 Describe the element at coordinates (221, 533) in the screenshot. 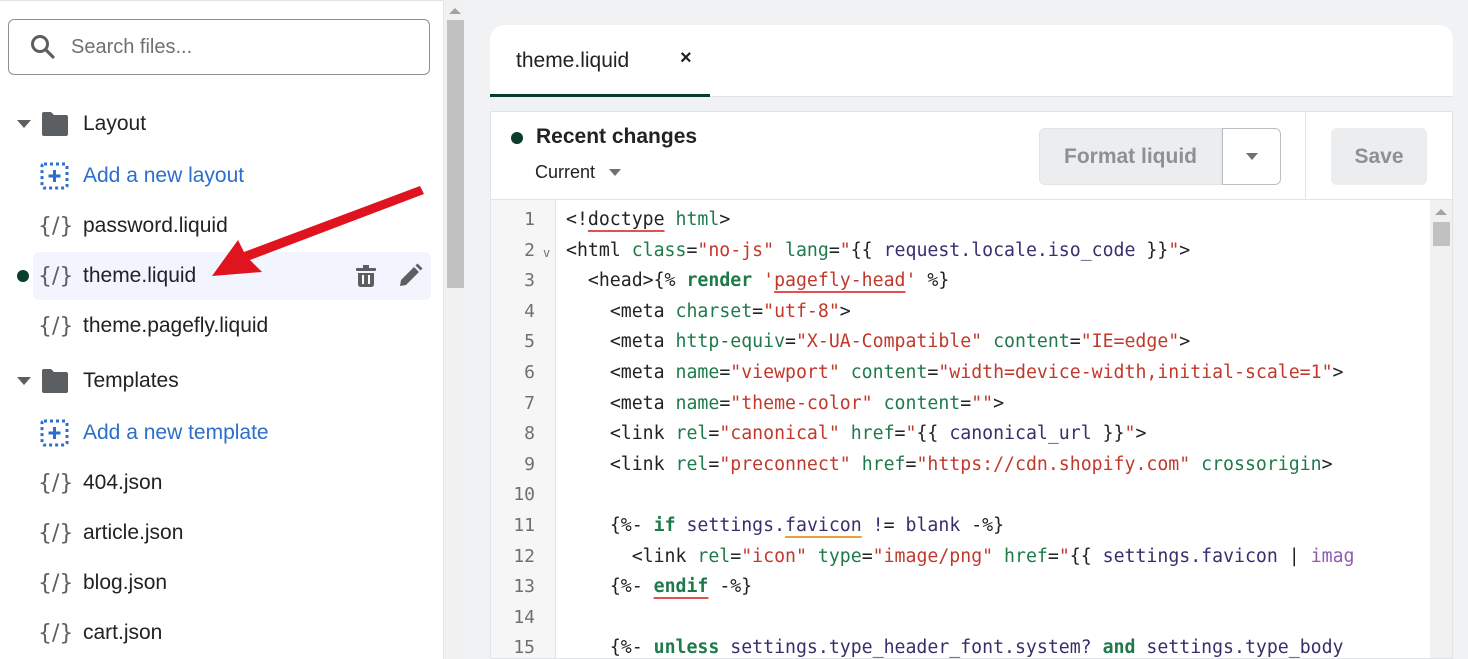

I see `file-item: {/} article.json` at that location.